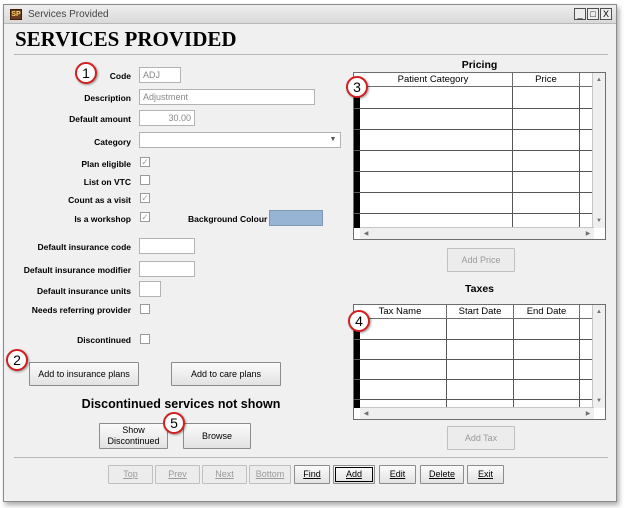 The width and height of the screenshot is (624, 508). What do you see at coordinates (598, 150) in the screenshot?
I see `pricing-vertical-scrollbar: ▲ ▼` at bounding box center [598, 150].